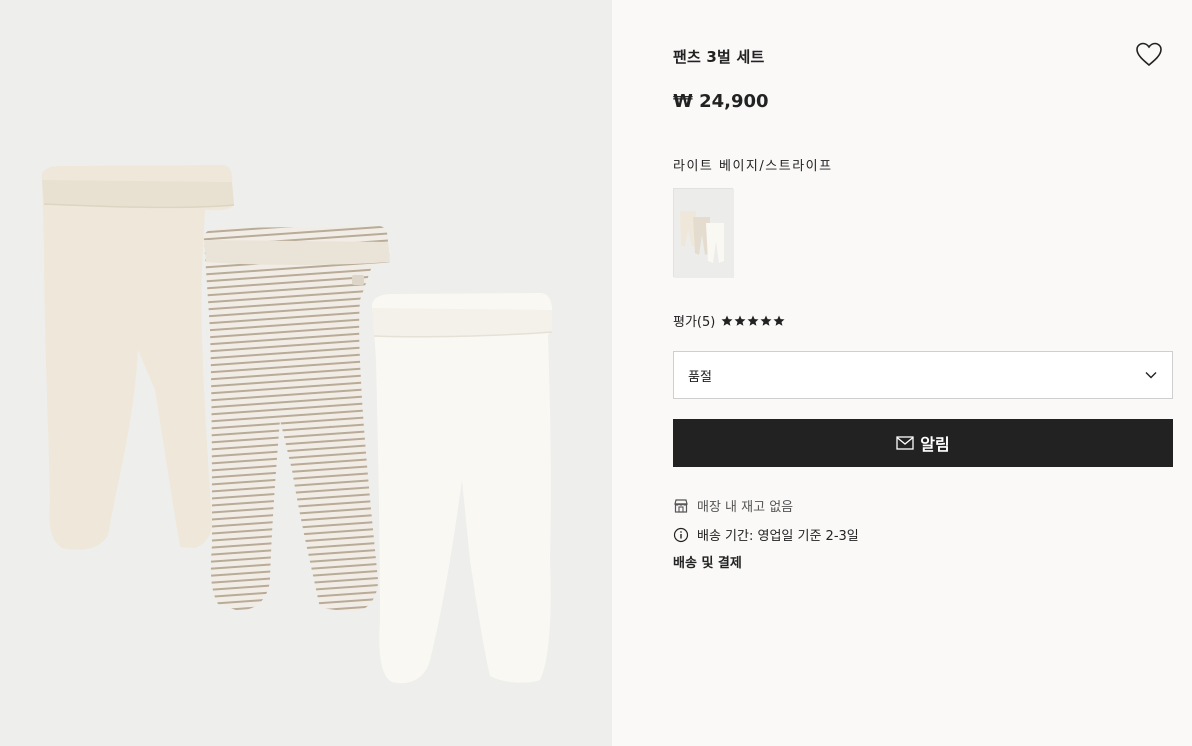  I want to click on wishlist-button, so click(1149, 54).